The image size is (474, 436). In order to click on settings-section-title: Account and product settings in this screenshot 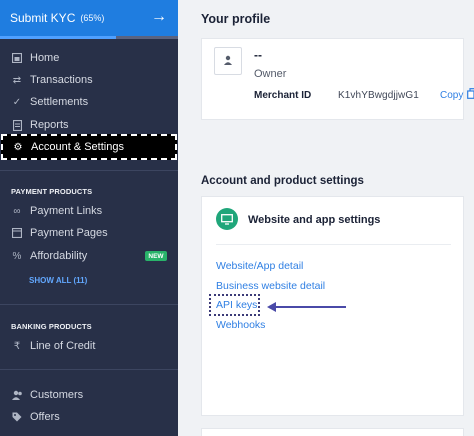, I will do `click(282, 181)`.